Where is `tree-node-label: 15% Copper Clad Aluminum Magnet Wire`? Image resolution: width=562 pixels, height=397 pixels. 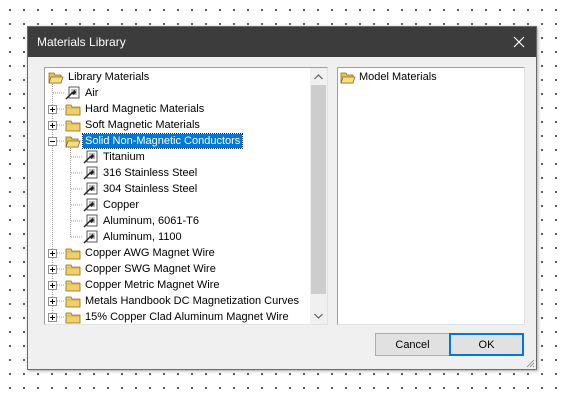 tree-node-label: 15% Copper Clad Aluminum Magnet Wire is located at coordinates (187, 317).